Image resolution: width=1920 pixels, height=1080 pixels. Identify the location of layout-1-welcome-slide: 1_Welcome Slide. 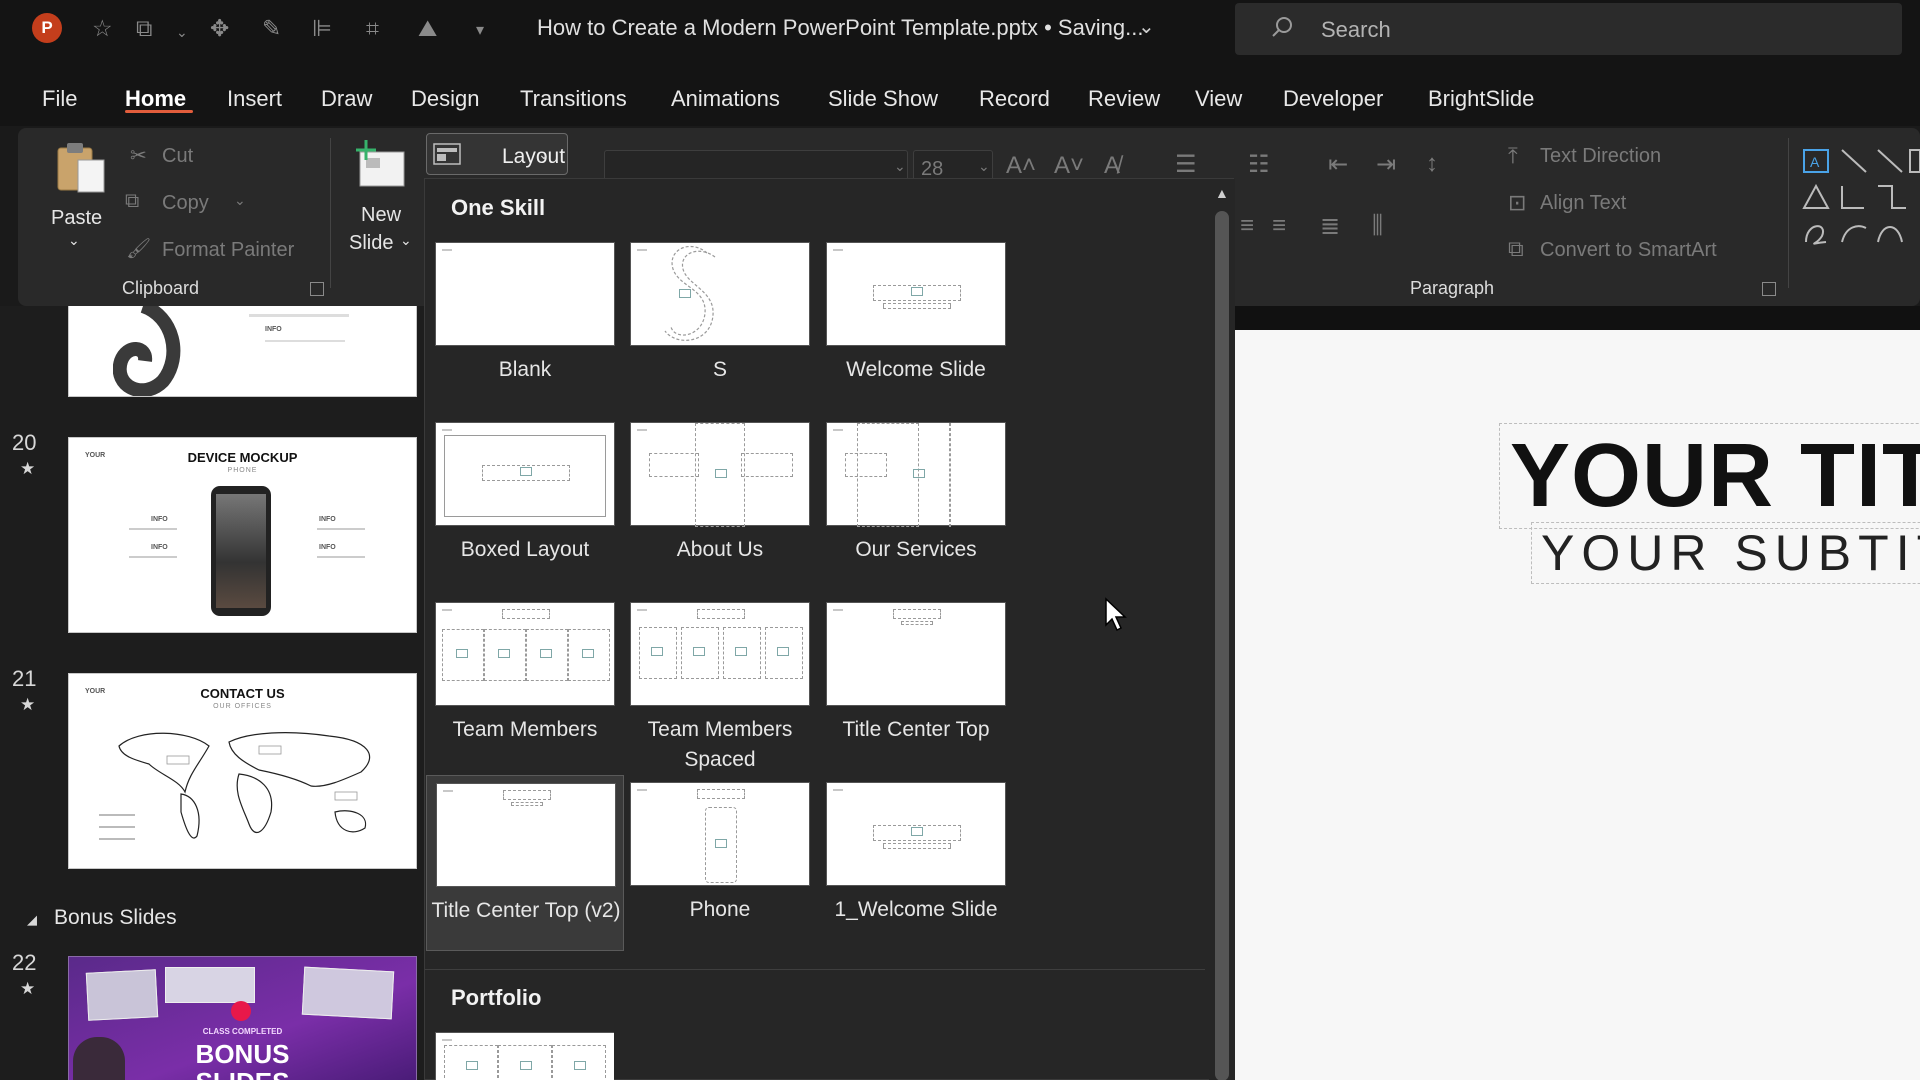
(911, 862).